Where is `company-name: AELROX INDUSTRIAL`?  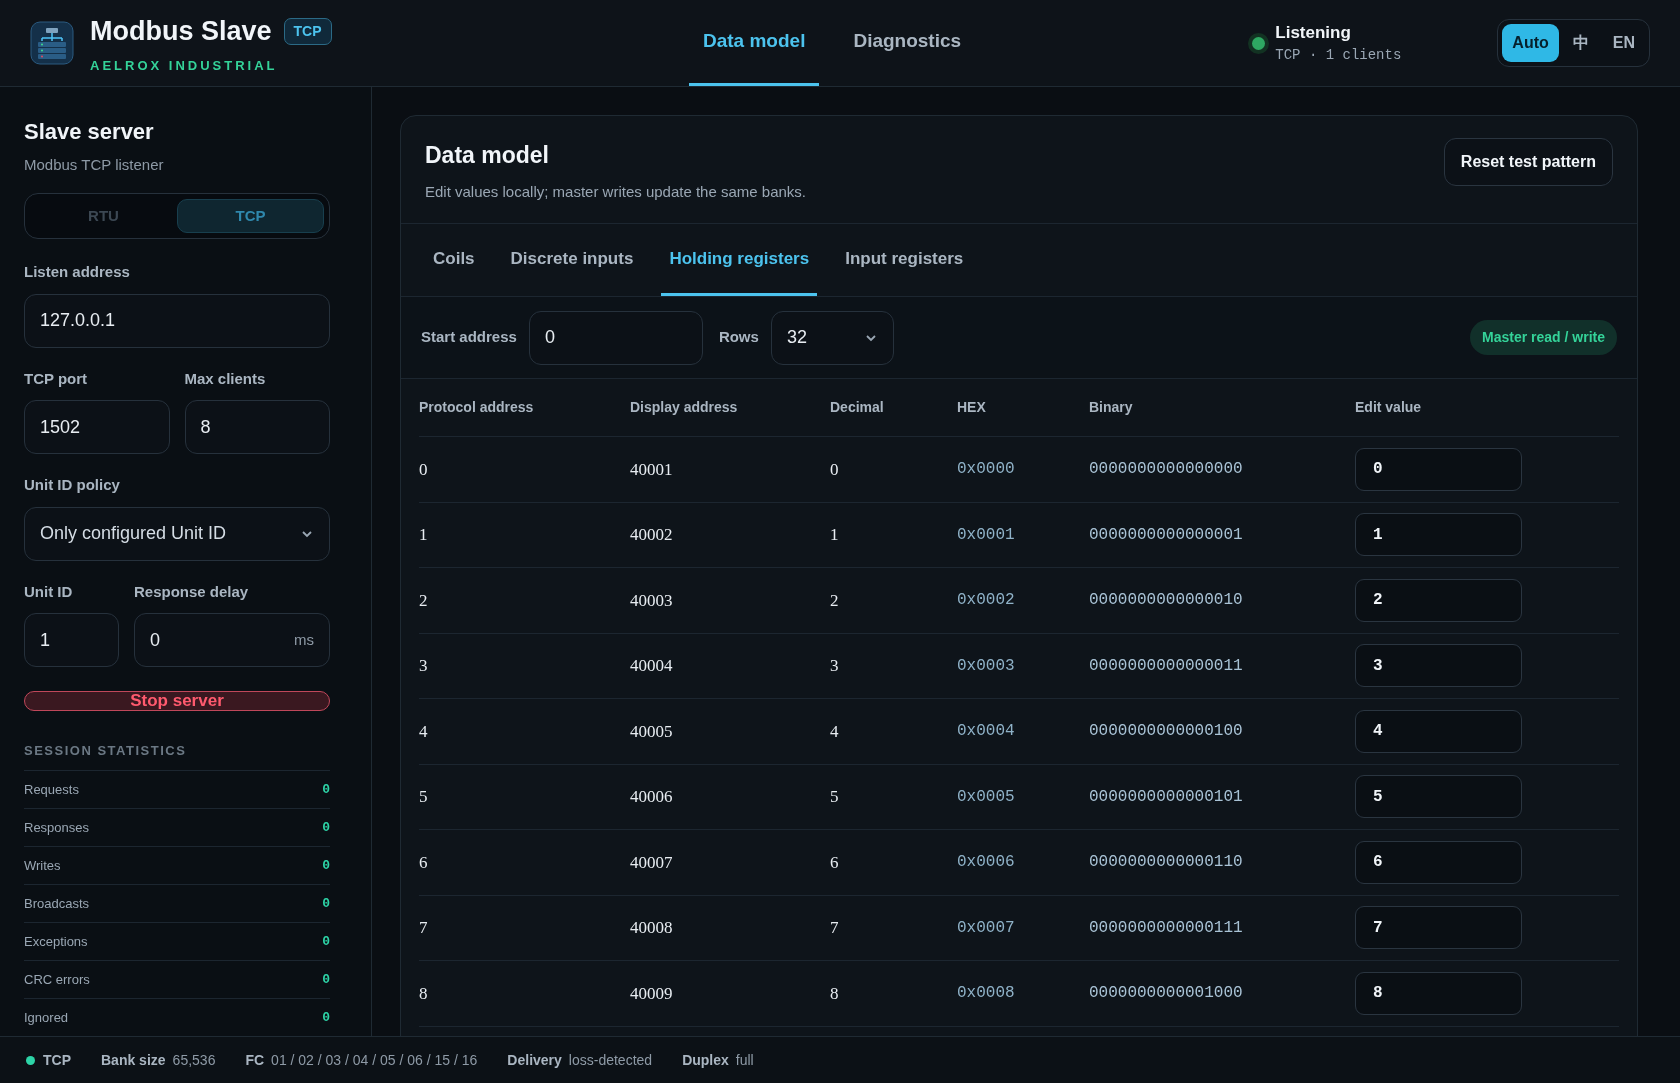
company-name: AELROX INDUSTRIAL is located at coordinates (184, 65).